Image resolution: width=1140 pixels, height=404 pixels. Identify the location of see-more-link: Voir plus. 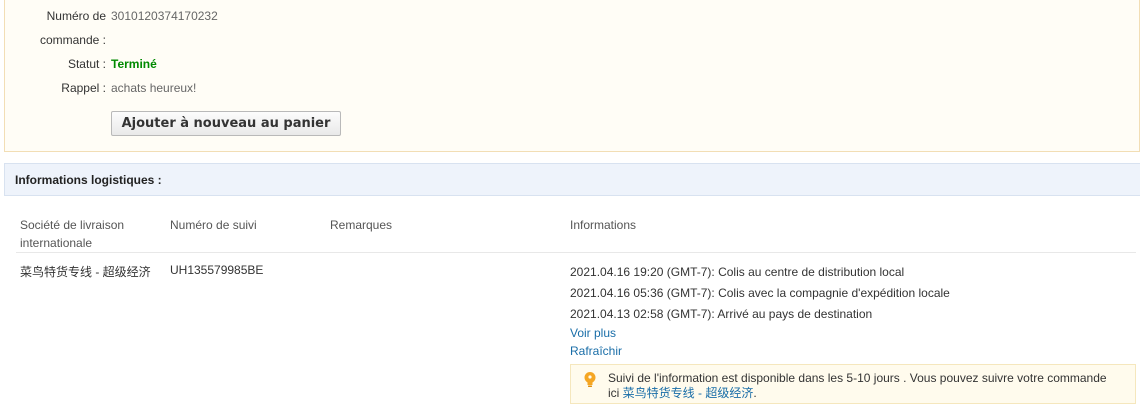
(593, 333).